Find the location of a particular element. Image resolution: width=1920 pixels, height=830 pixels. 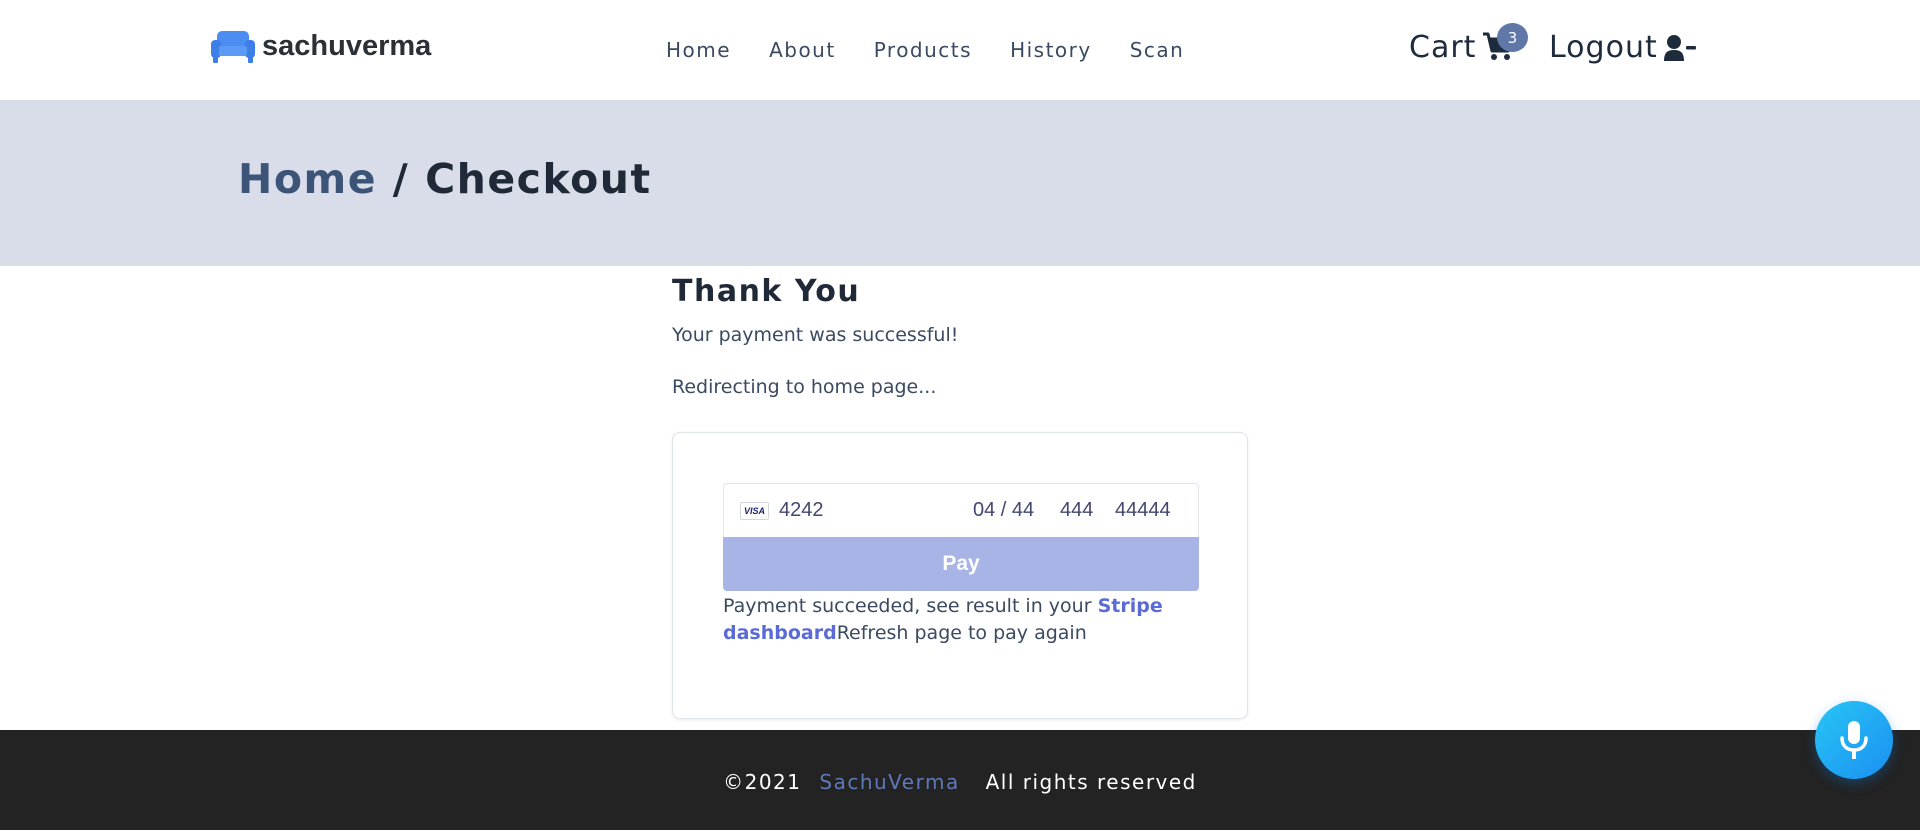

nav-scan: Scan is located at coordinates (1157, 50).